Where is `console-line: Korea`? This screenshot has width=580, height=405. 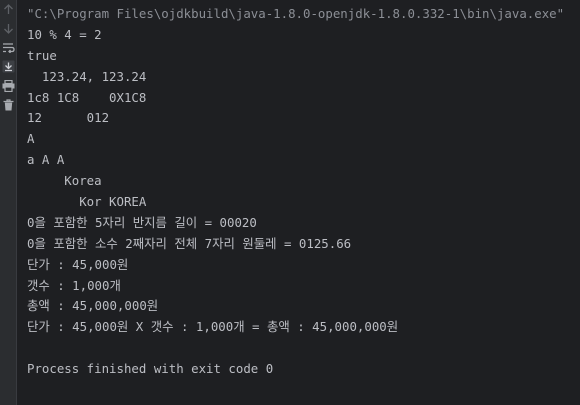 console-line: Korea is located at coordinates (64, 181).